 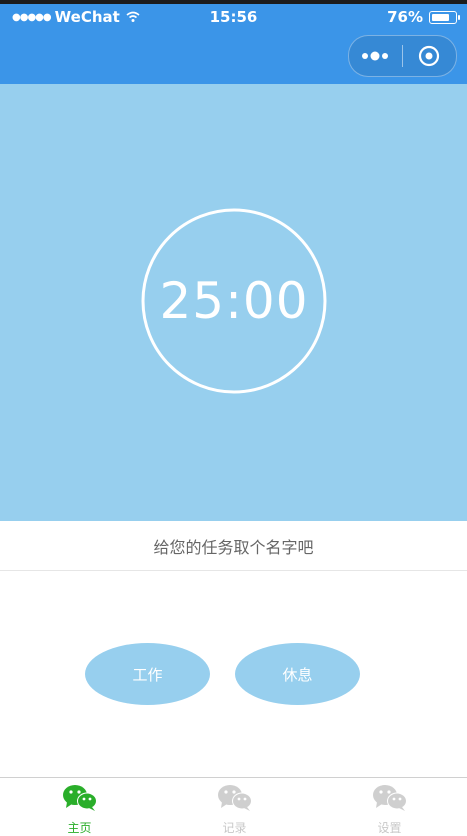 What do you see at coordinates (147, 674) in the screenshot?
I see `work-button: 工作` at bounding box center [147, 674].